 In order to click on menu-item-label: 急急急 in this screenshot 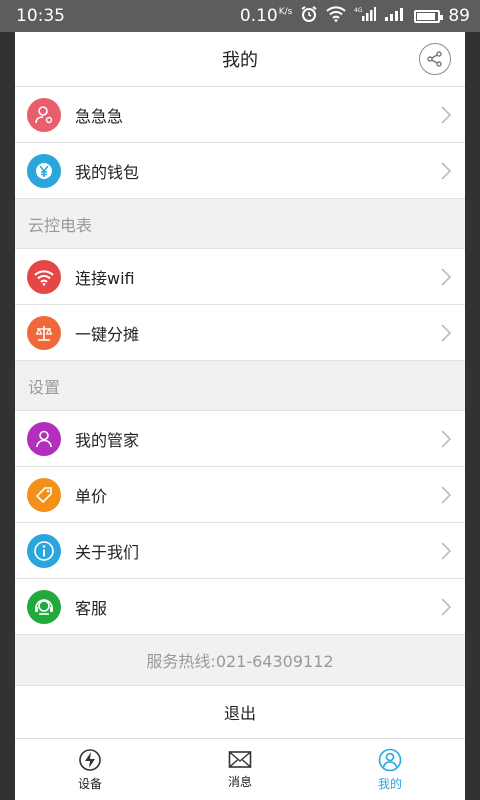, I will do `click(99, 116)`.